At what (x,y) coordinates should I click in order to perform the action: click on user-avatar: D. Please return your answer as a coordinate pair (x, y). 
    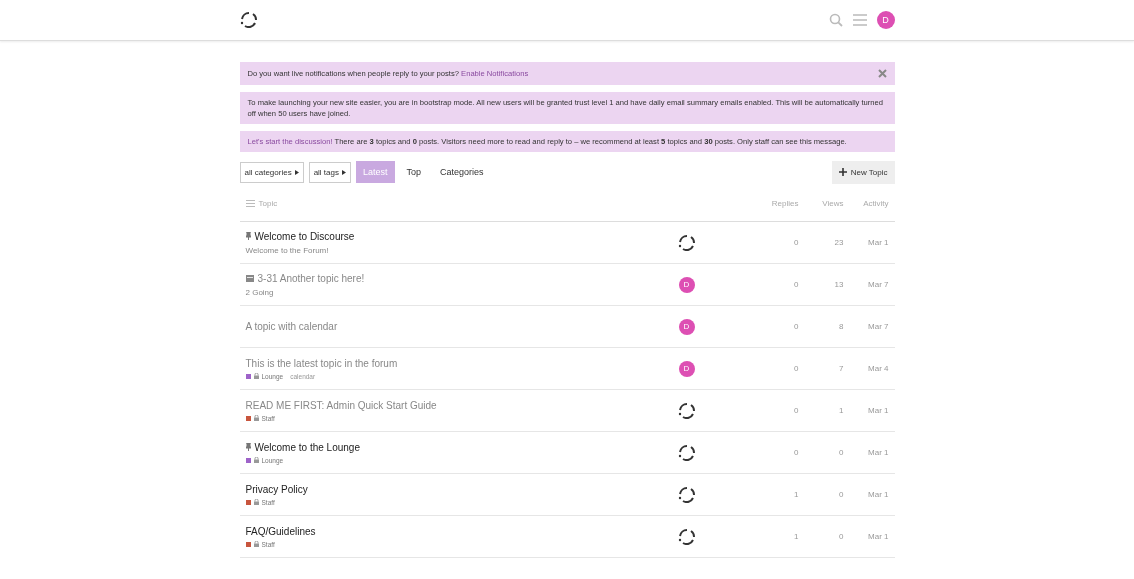
    Looking at the image, I should click on (885, 20).